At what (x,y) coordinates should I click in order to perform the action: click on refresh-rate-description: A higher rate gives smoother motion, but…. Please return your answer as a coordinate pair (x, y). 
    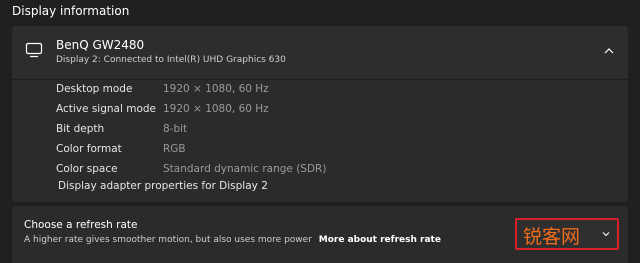
    Looking at the image, I should click on (232, 240).